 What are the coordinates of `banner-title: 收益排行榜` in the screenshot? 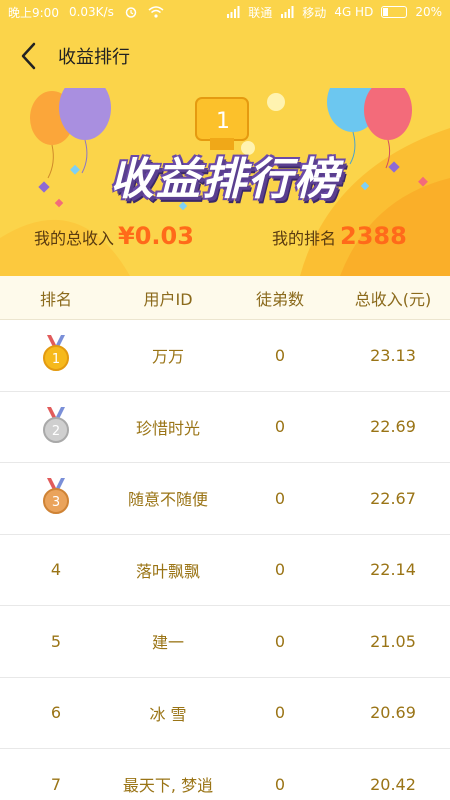 It's located at (225, 179).